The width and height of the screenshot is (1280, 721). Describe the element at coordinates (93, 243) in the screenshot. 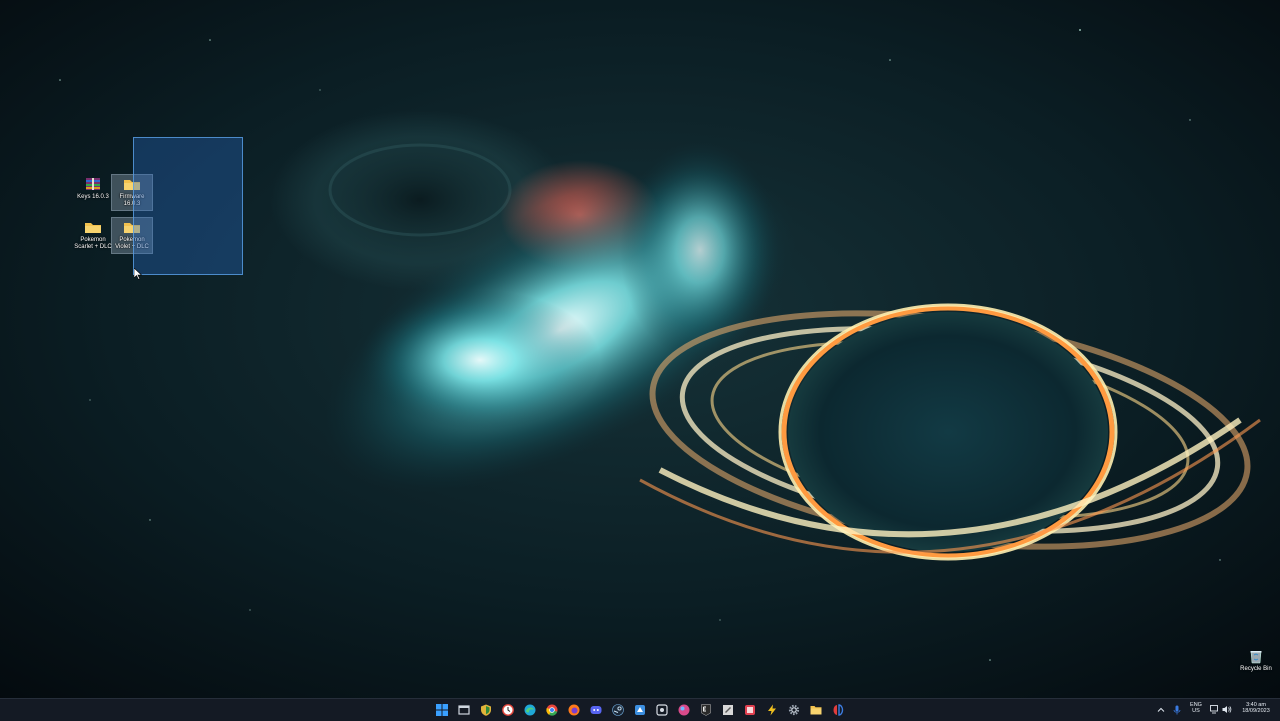

I see `desktop-icon-label: Pokemon Scarlet + DLC` at that location.